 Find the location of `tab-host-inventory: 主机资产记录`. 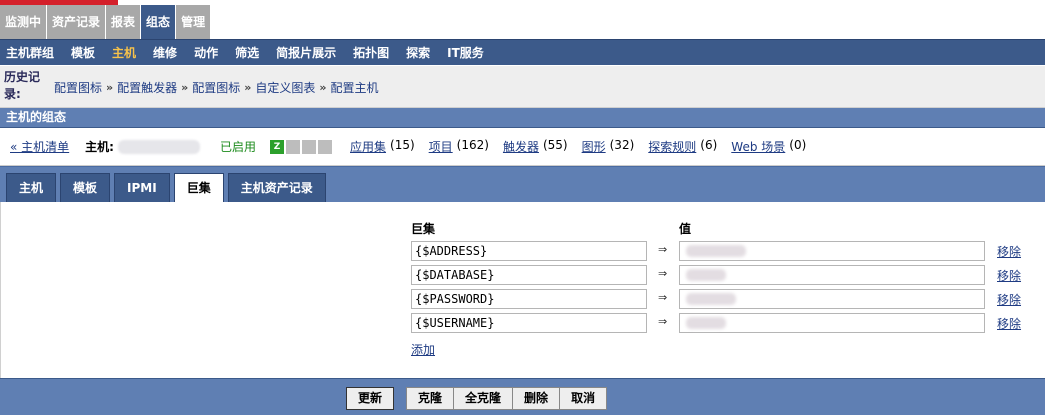

tab-host-inventory: 主机资产记录 is located at coordinates (276, 187).